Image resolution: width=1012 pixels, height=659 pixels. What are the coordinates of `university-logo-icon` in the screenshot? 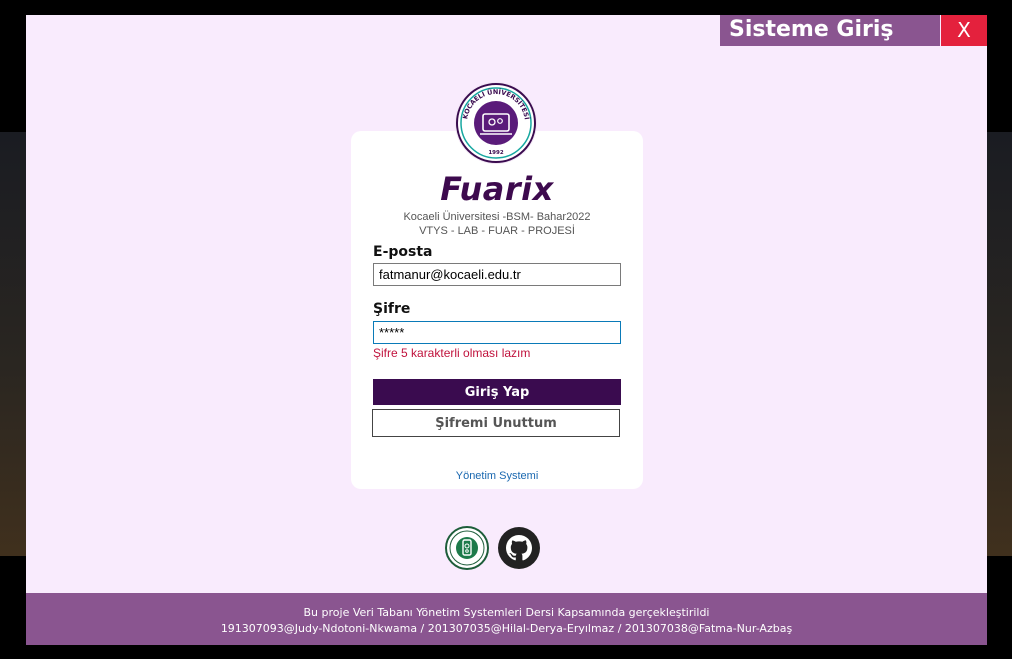 It's located at (467, 548).